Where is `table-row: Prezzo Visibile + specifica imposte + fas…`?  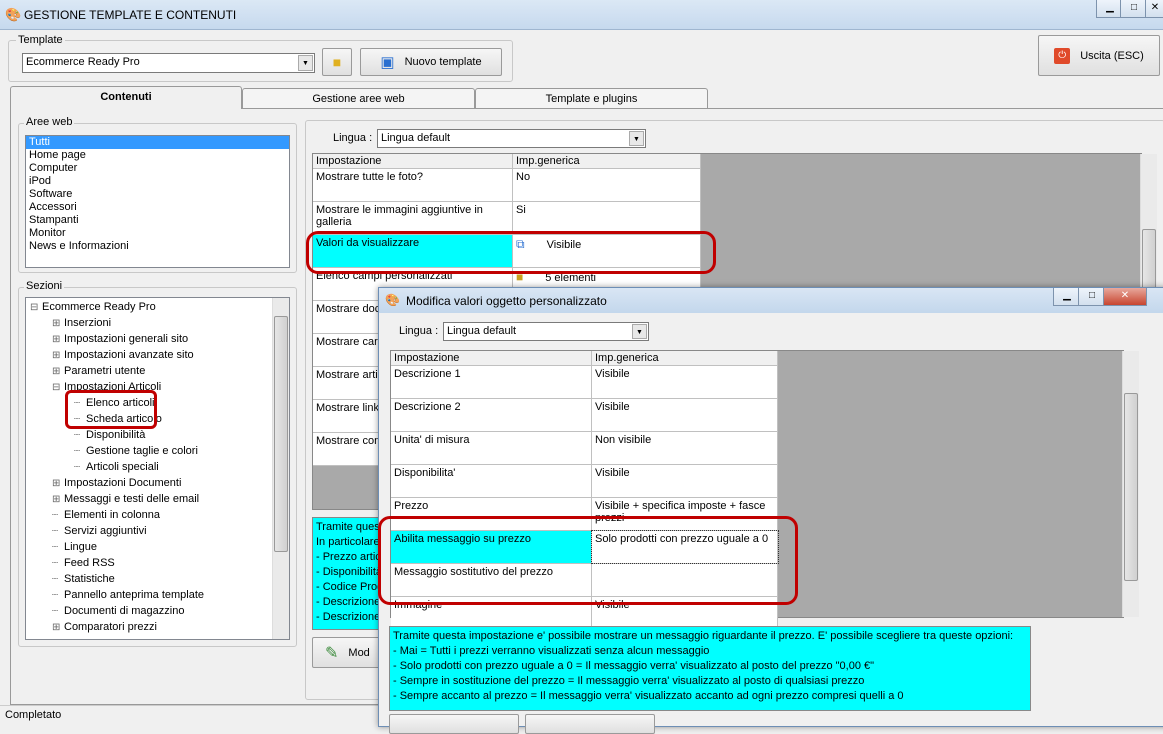
table-row: Prezzo Visibile + specifica imposte + fas… is located at coordinates (584, 514).